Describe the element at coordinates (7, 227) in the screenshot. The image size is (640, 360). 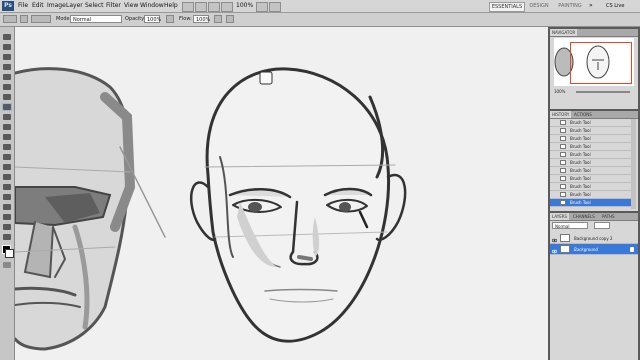
I see `hand-tool` at that location.